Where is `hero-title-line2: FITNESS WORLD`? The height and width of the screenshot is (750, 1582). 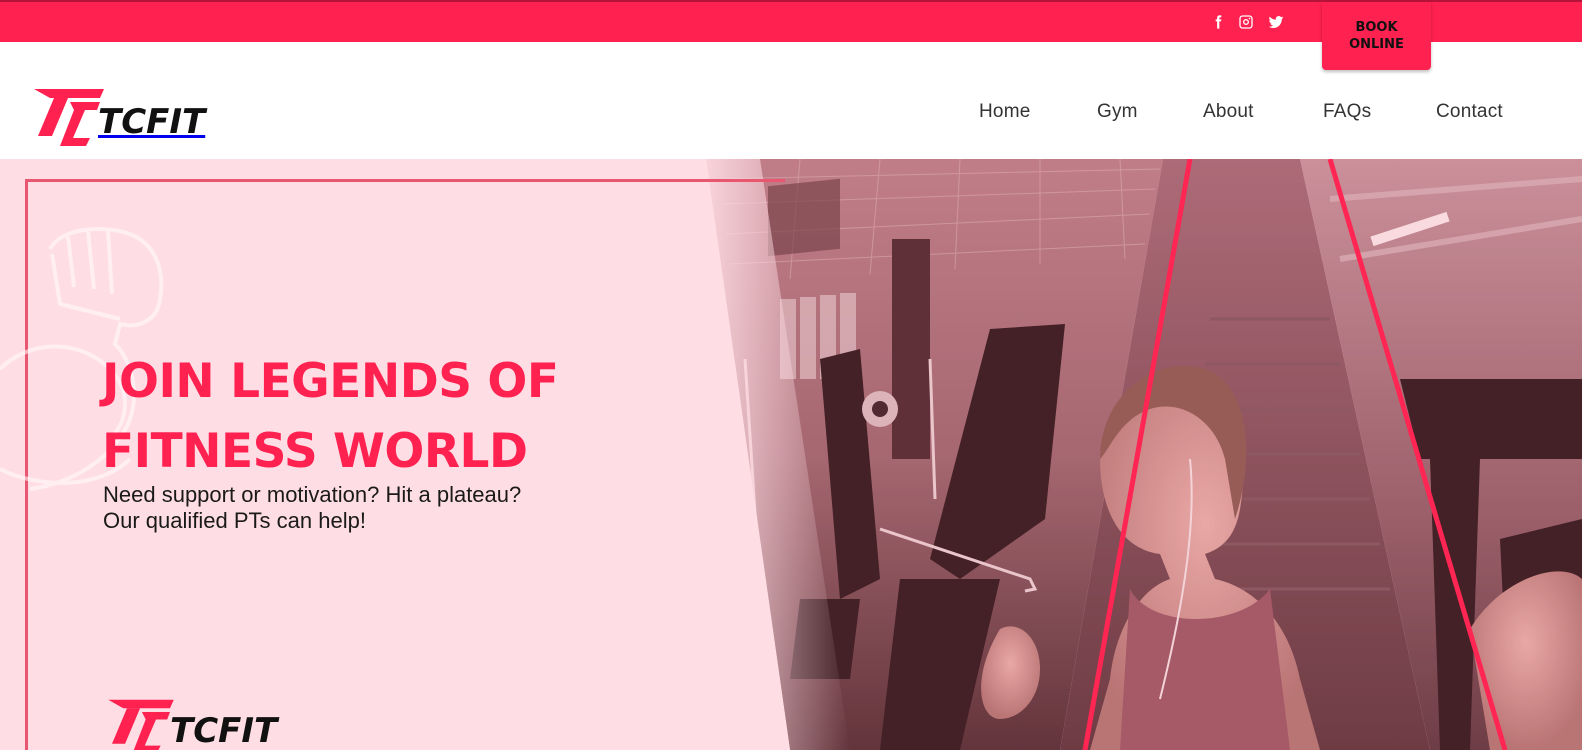
hero-title-line2: FITNESS WORLD is located at coordinates (315, 451).